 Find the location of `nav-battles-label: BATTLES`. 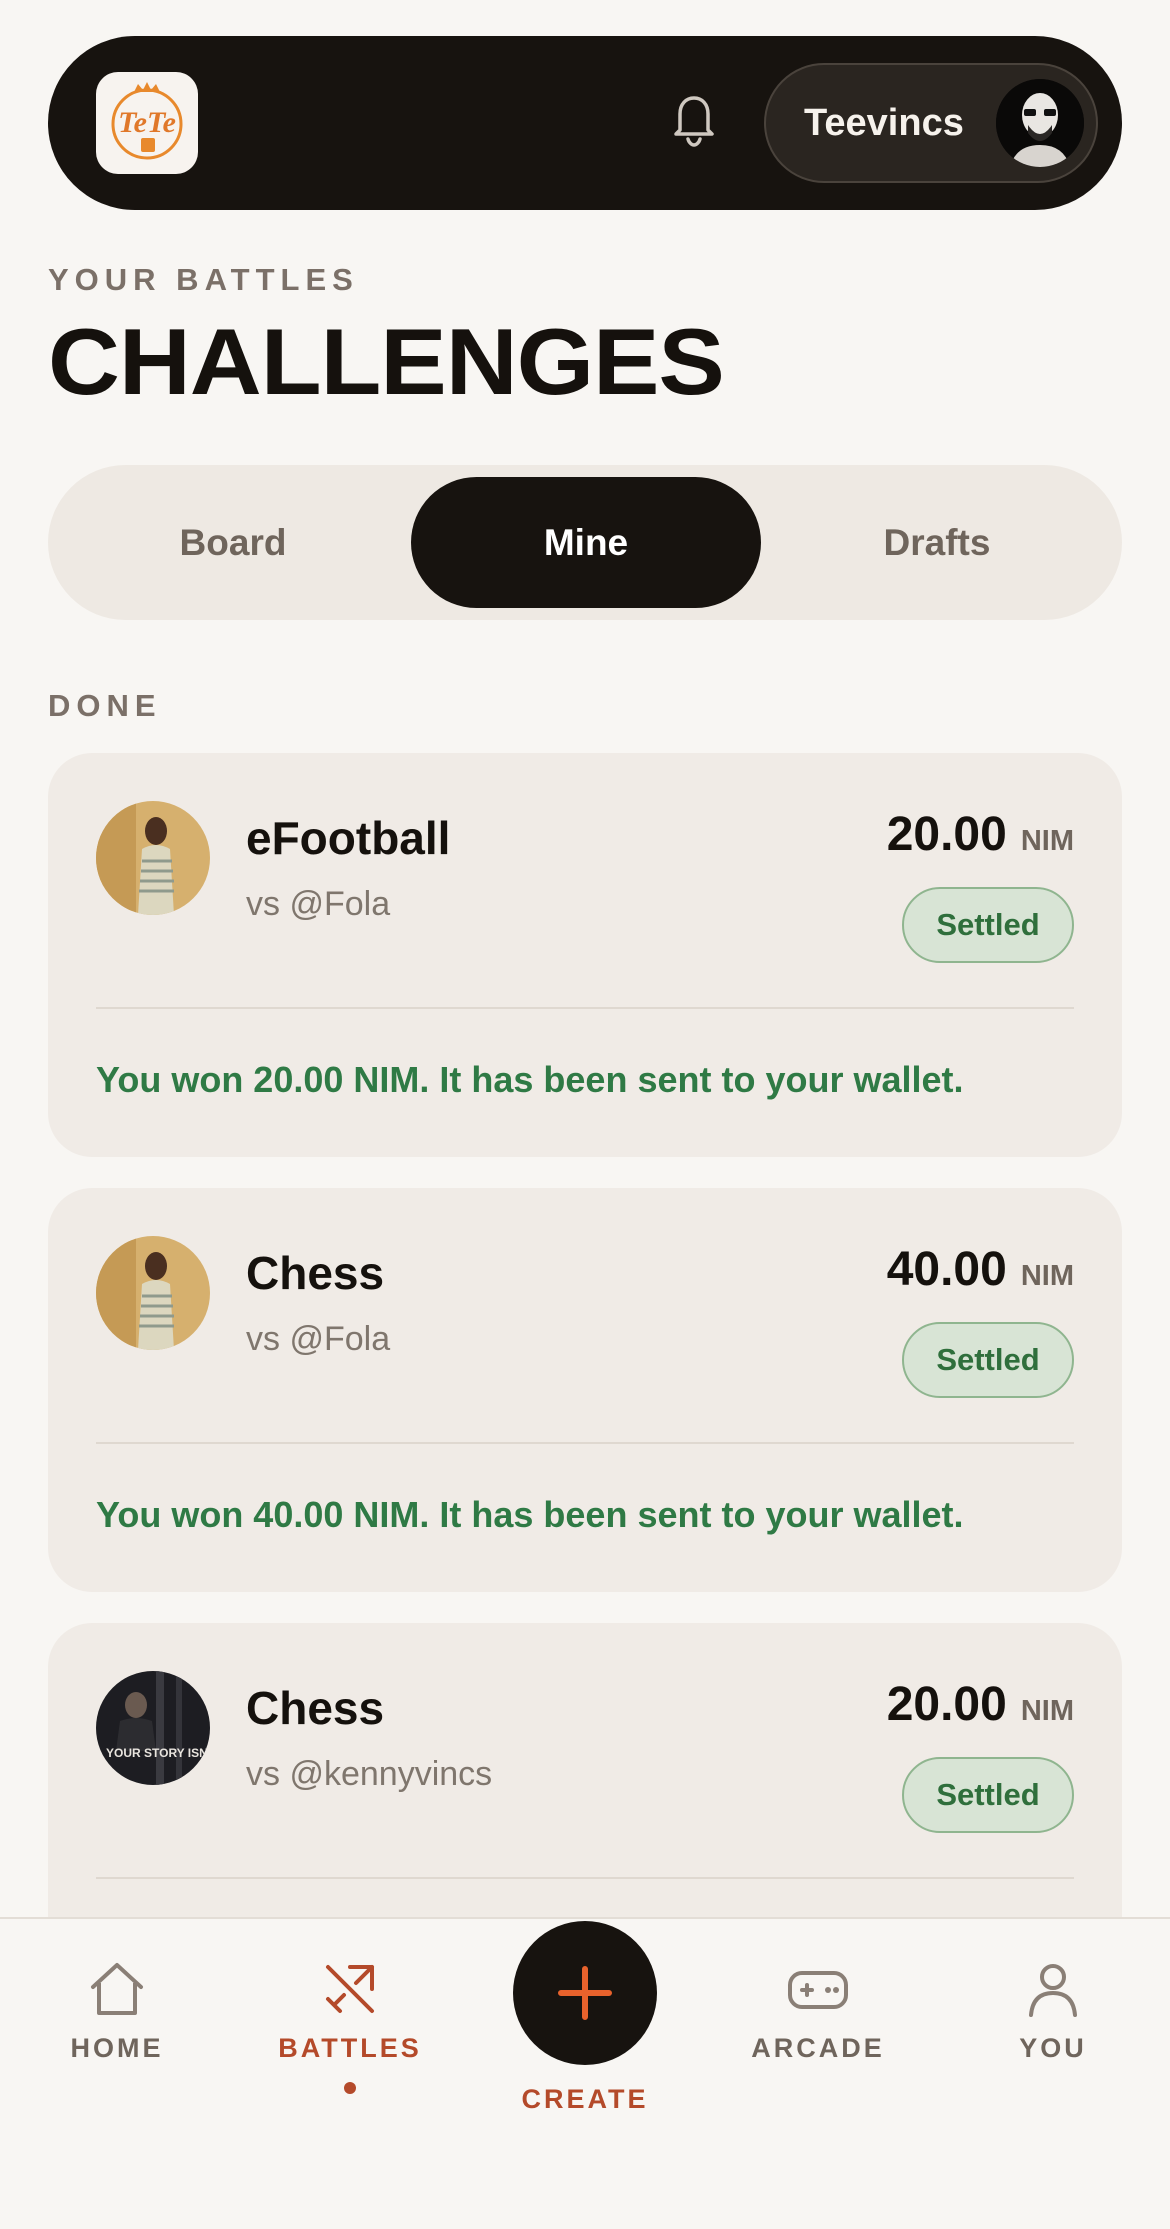

nav-battles-label: BATTLES is located at coordinates (350, 2048).